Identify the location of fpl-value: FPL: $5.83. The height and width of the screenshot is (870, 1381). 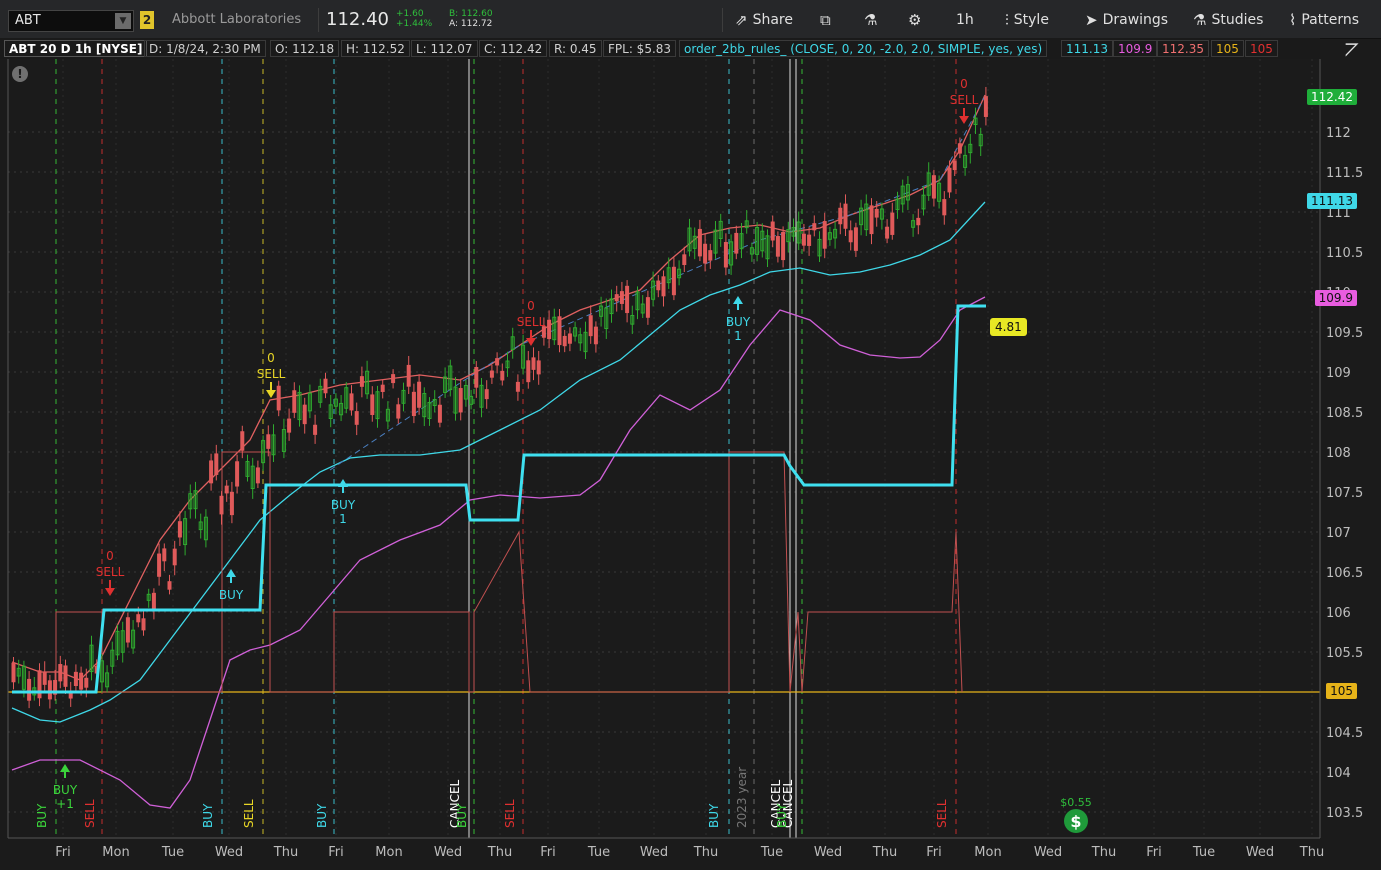
(640, 48).